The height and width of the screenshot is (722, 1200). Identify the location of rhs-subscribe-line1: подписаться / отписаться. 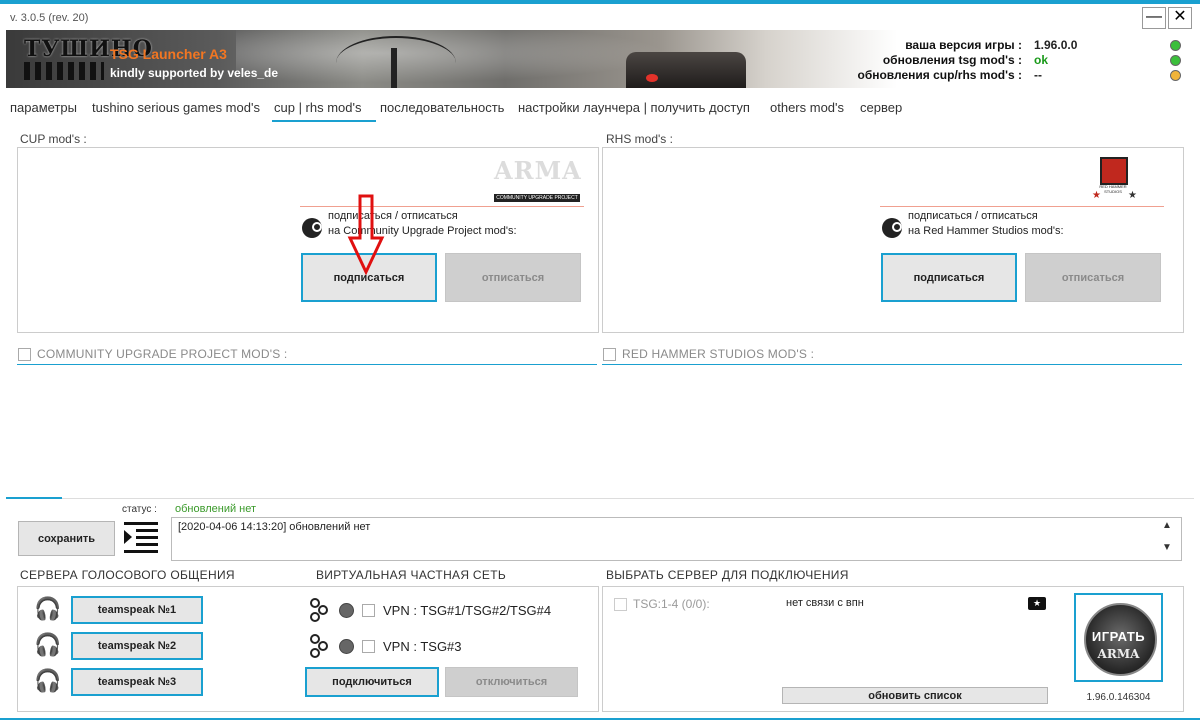
(973, 216).